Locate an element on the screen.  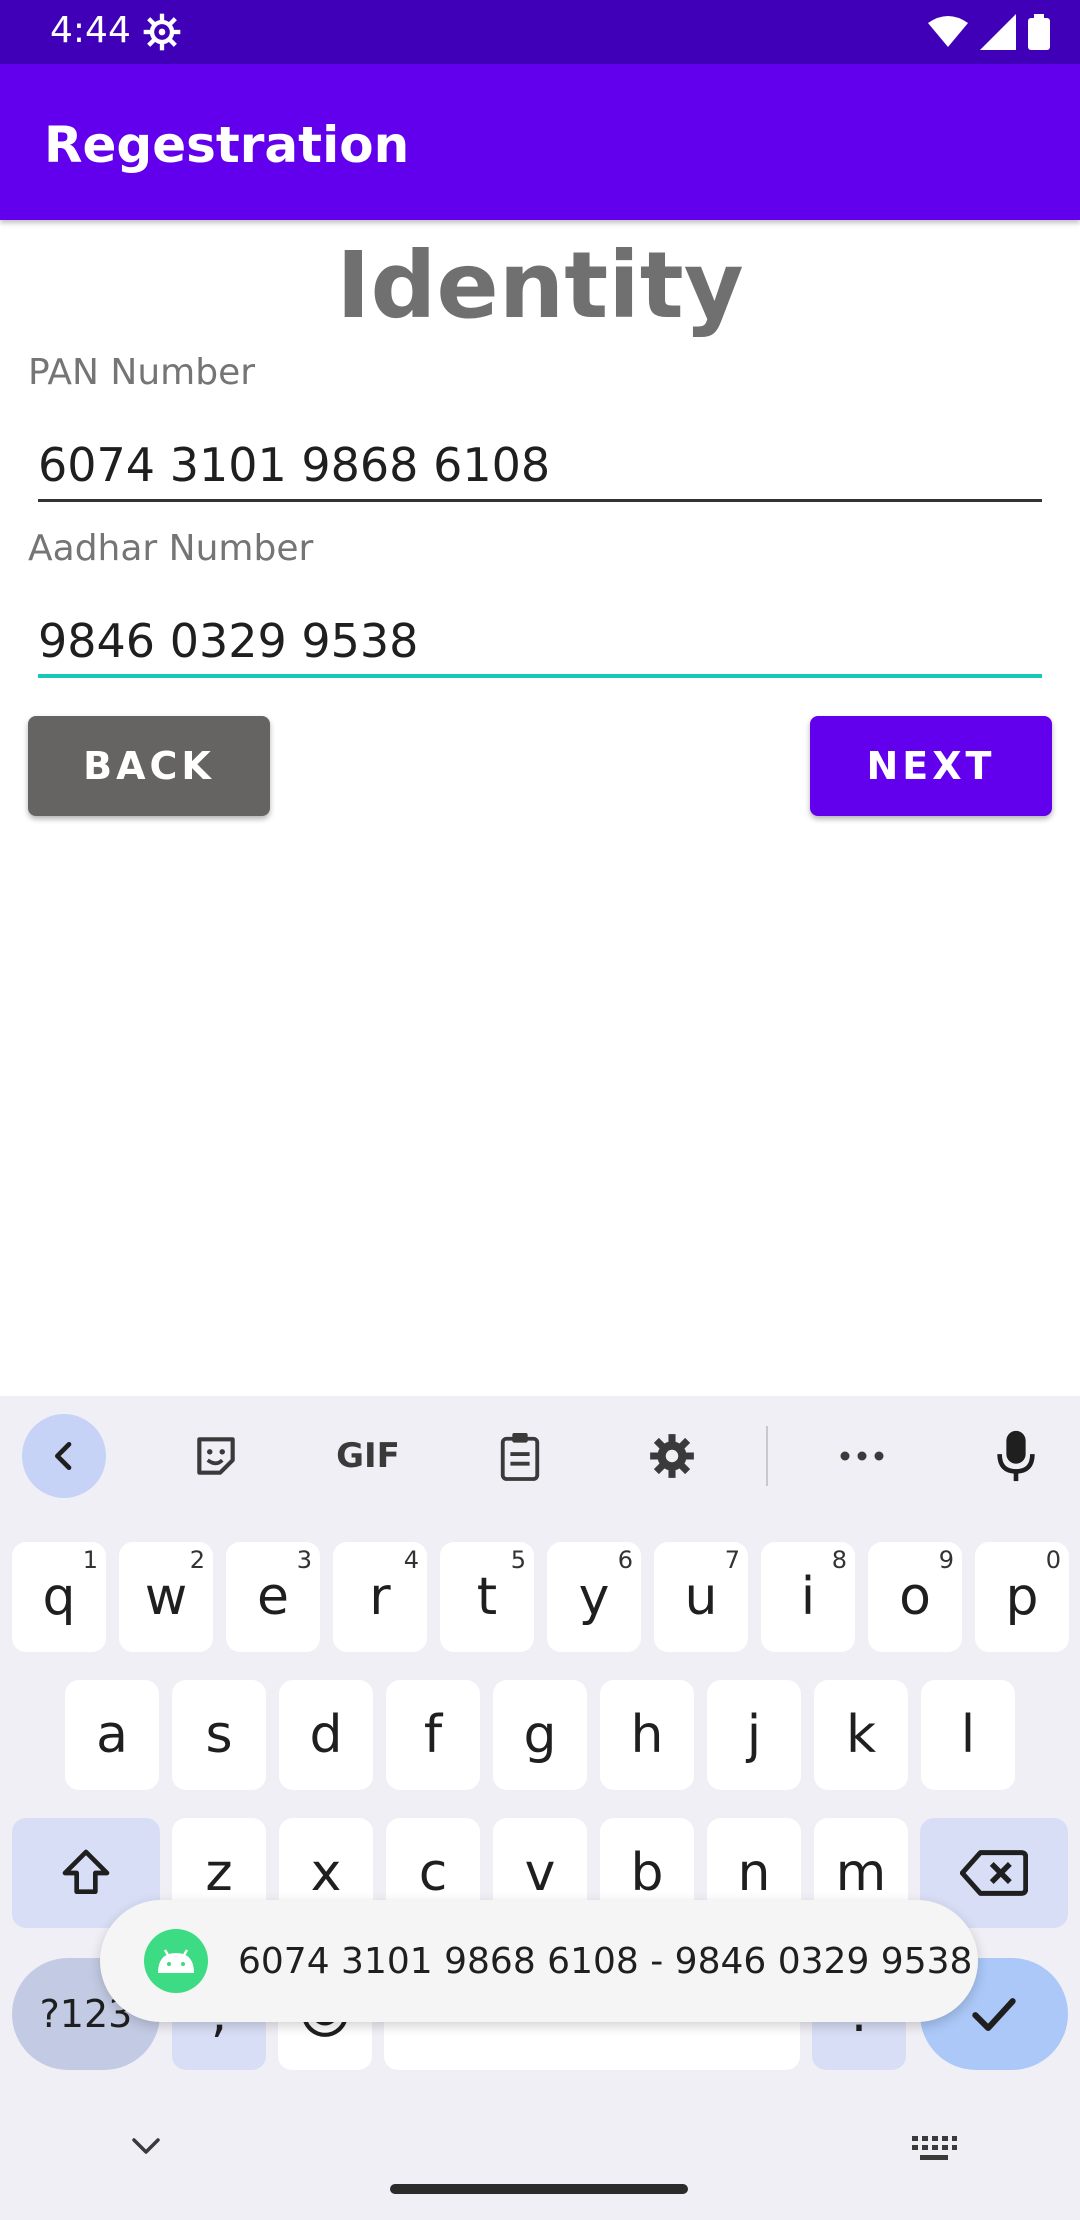
sticker-icon is located at coordinates (216, 1456).